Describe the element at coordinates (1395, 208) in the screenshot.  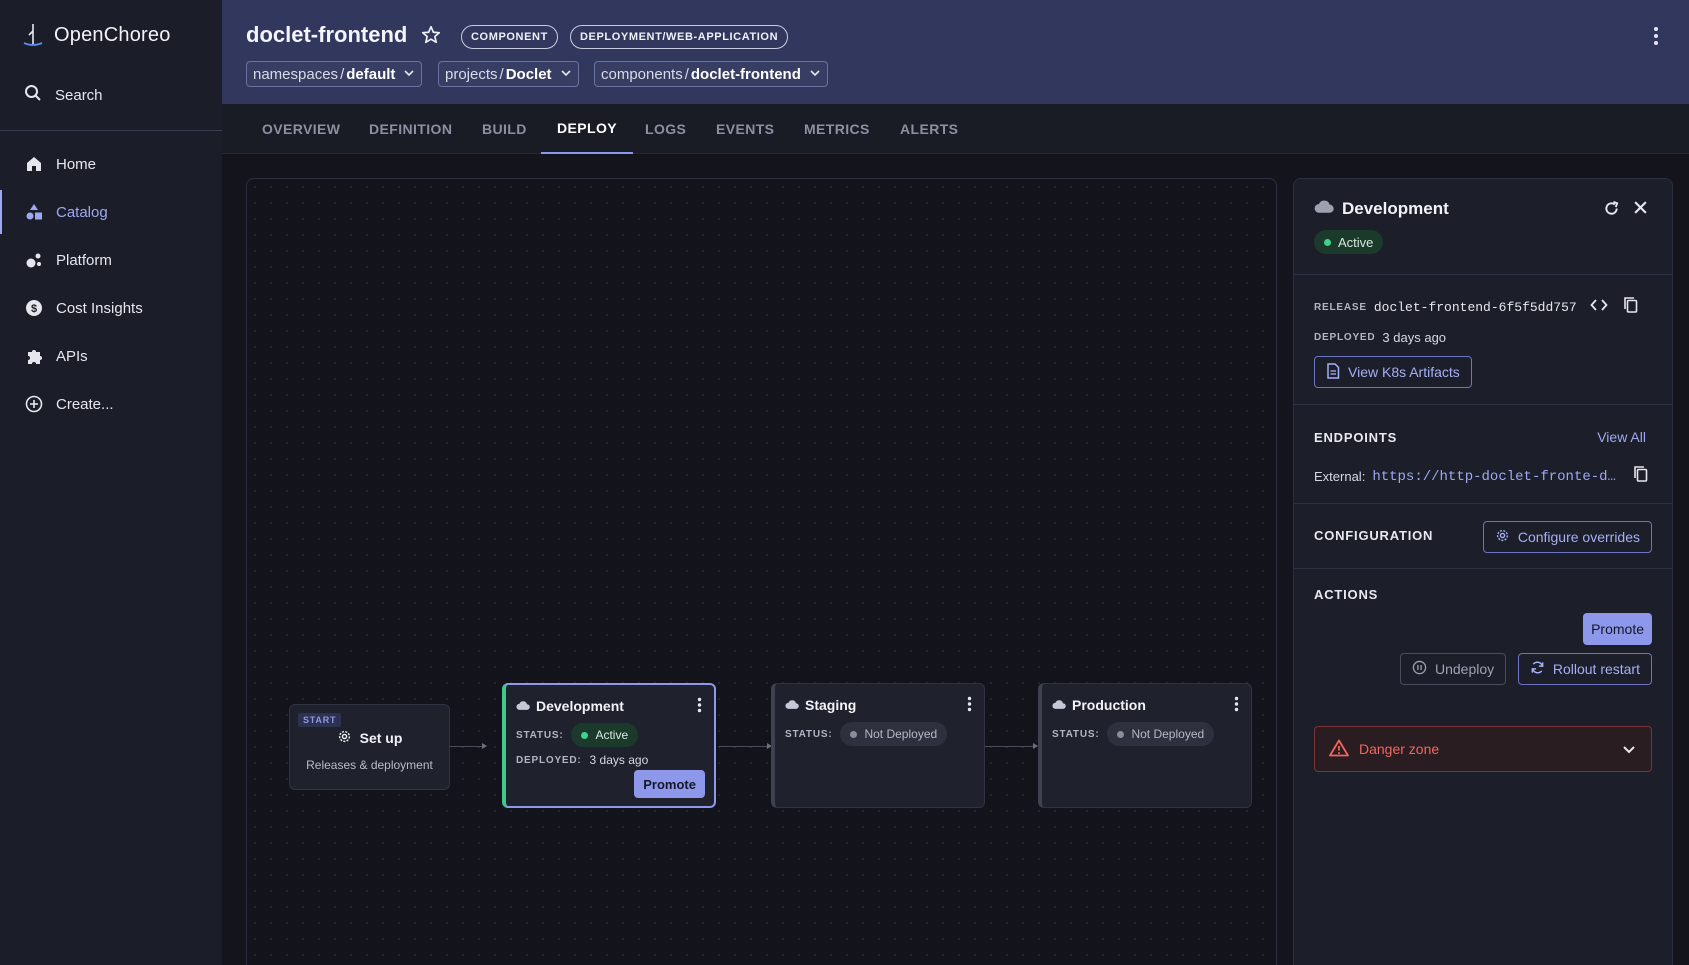
I see `panel-title-text: Development` at that location.